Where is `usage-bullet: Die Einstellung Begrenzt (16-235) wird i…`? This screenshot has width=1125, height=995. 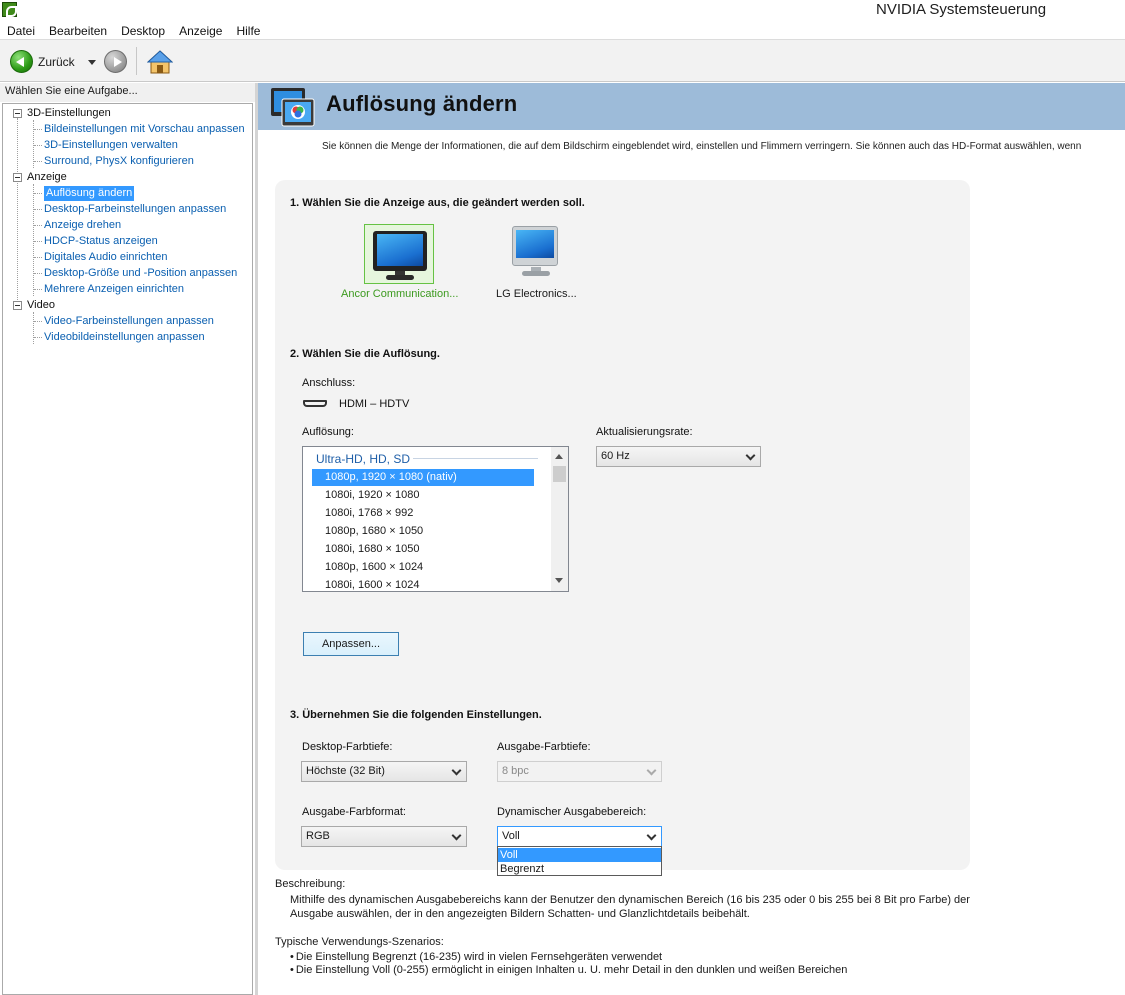
usage-bullet: Die Einstellung Begrenzt (16-235) wird i… is located at coordinates (476, 957).